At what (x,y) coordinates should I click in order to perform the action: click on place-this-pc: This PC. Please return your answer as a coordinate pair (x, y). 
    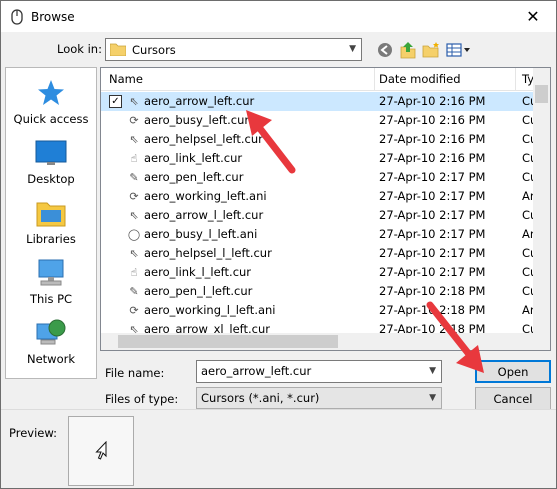
    Looking at the image, I should click on (51, 282).